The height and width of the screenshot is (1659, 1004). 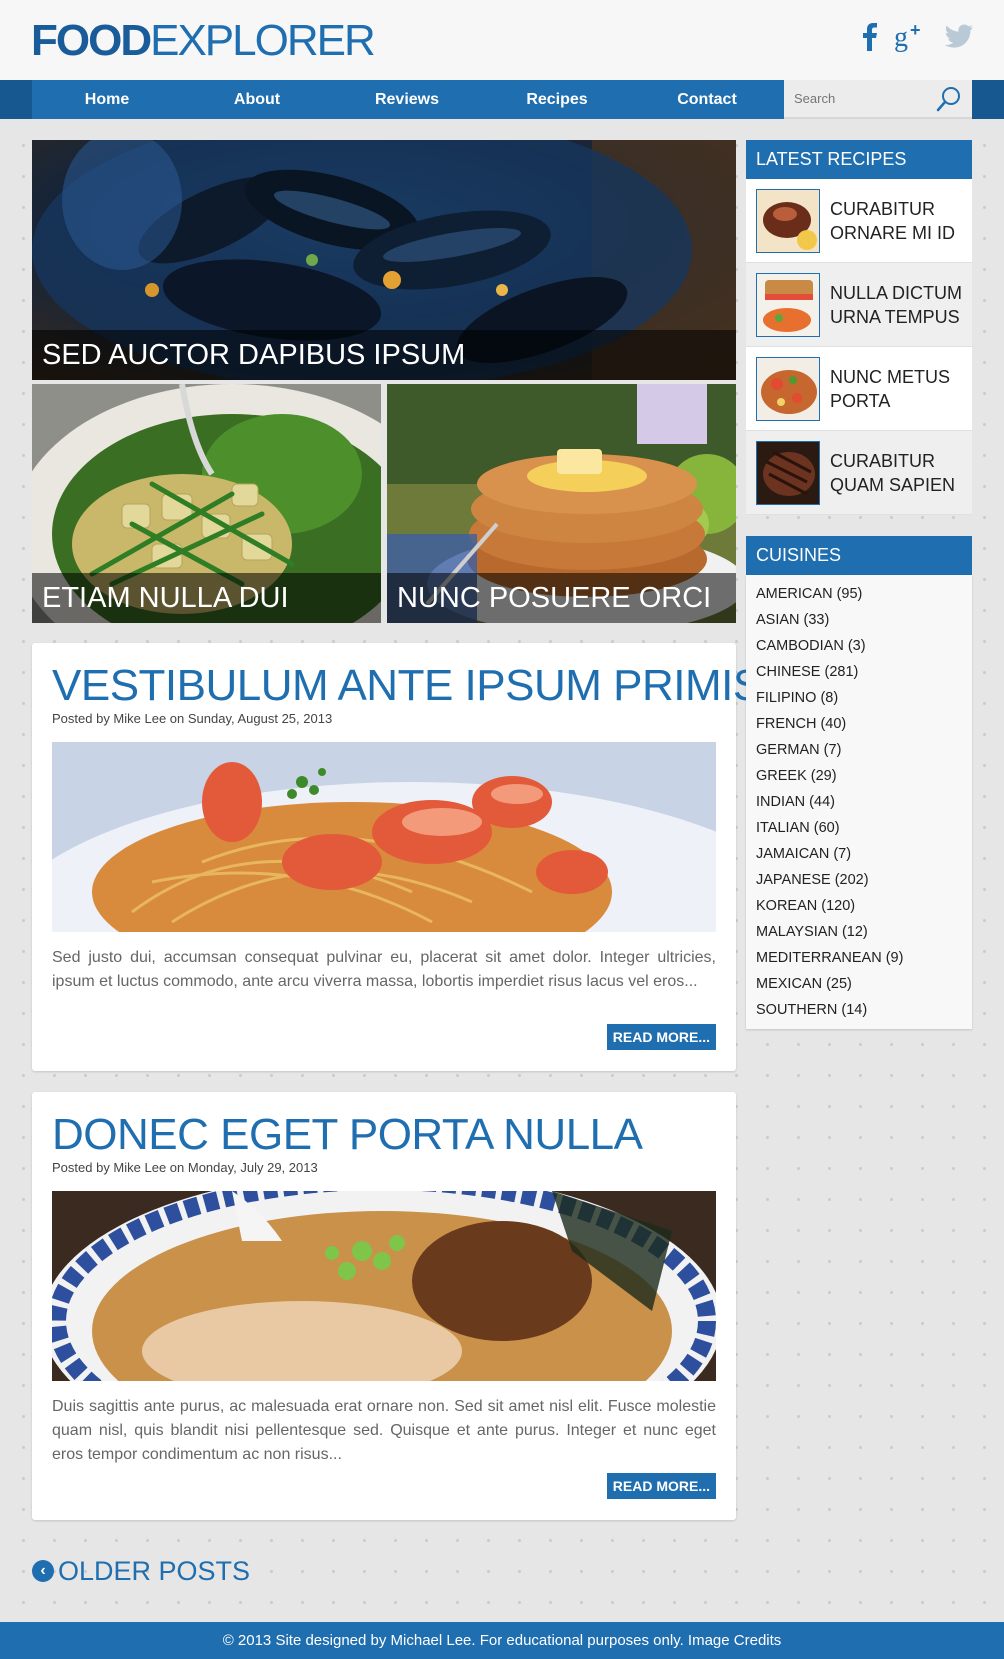 I want to click on steak-thumb, so click(x=788, y=221).